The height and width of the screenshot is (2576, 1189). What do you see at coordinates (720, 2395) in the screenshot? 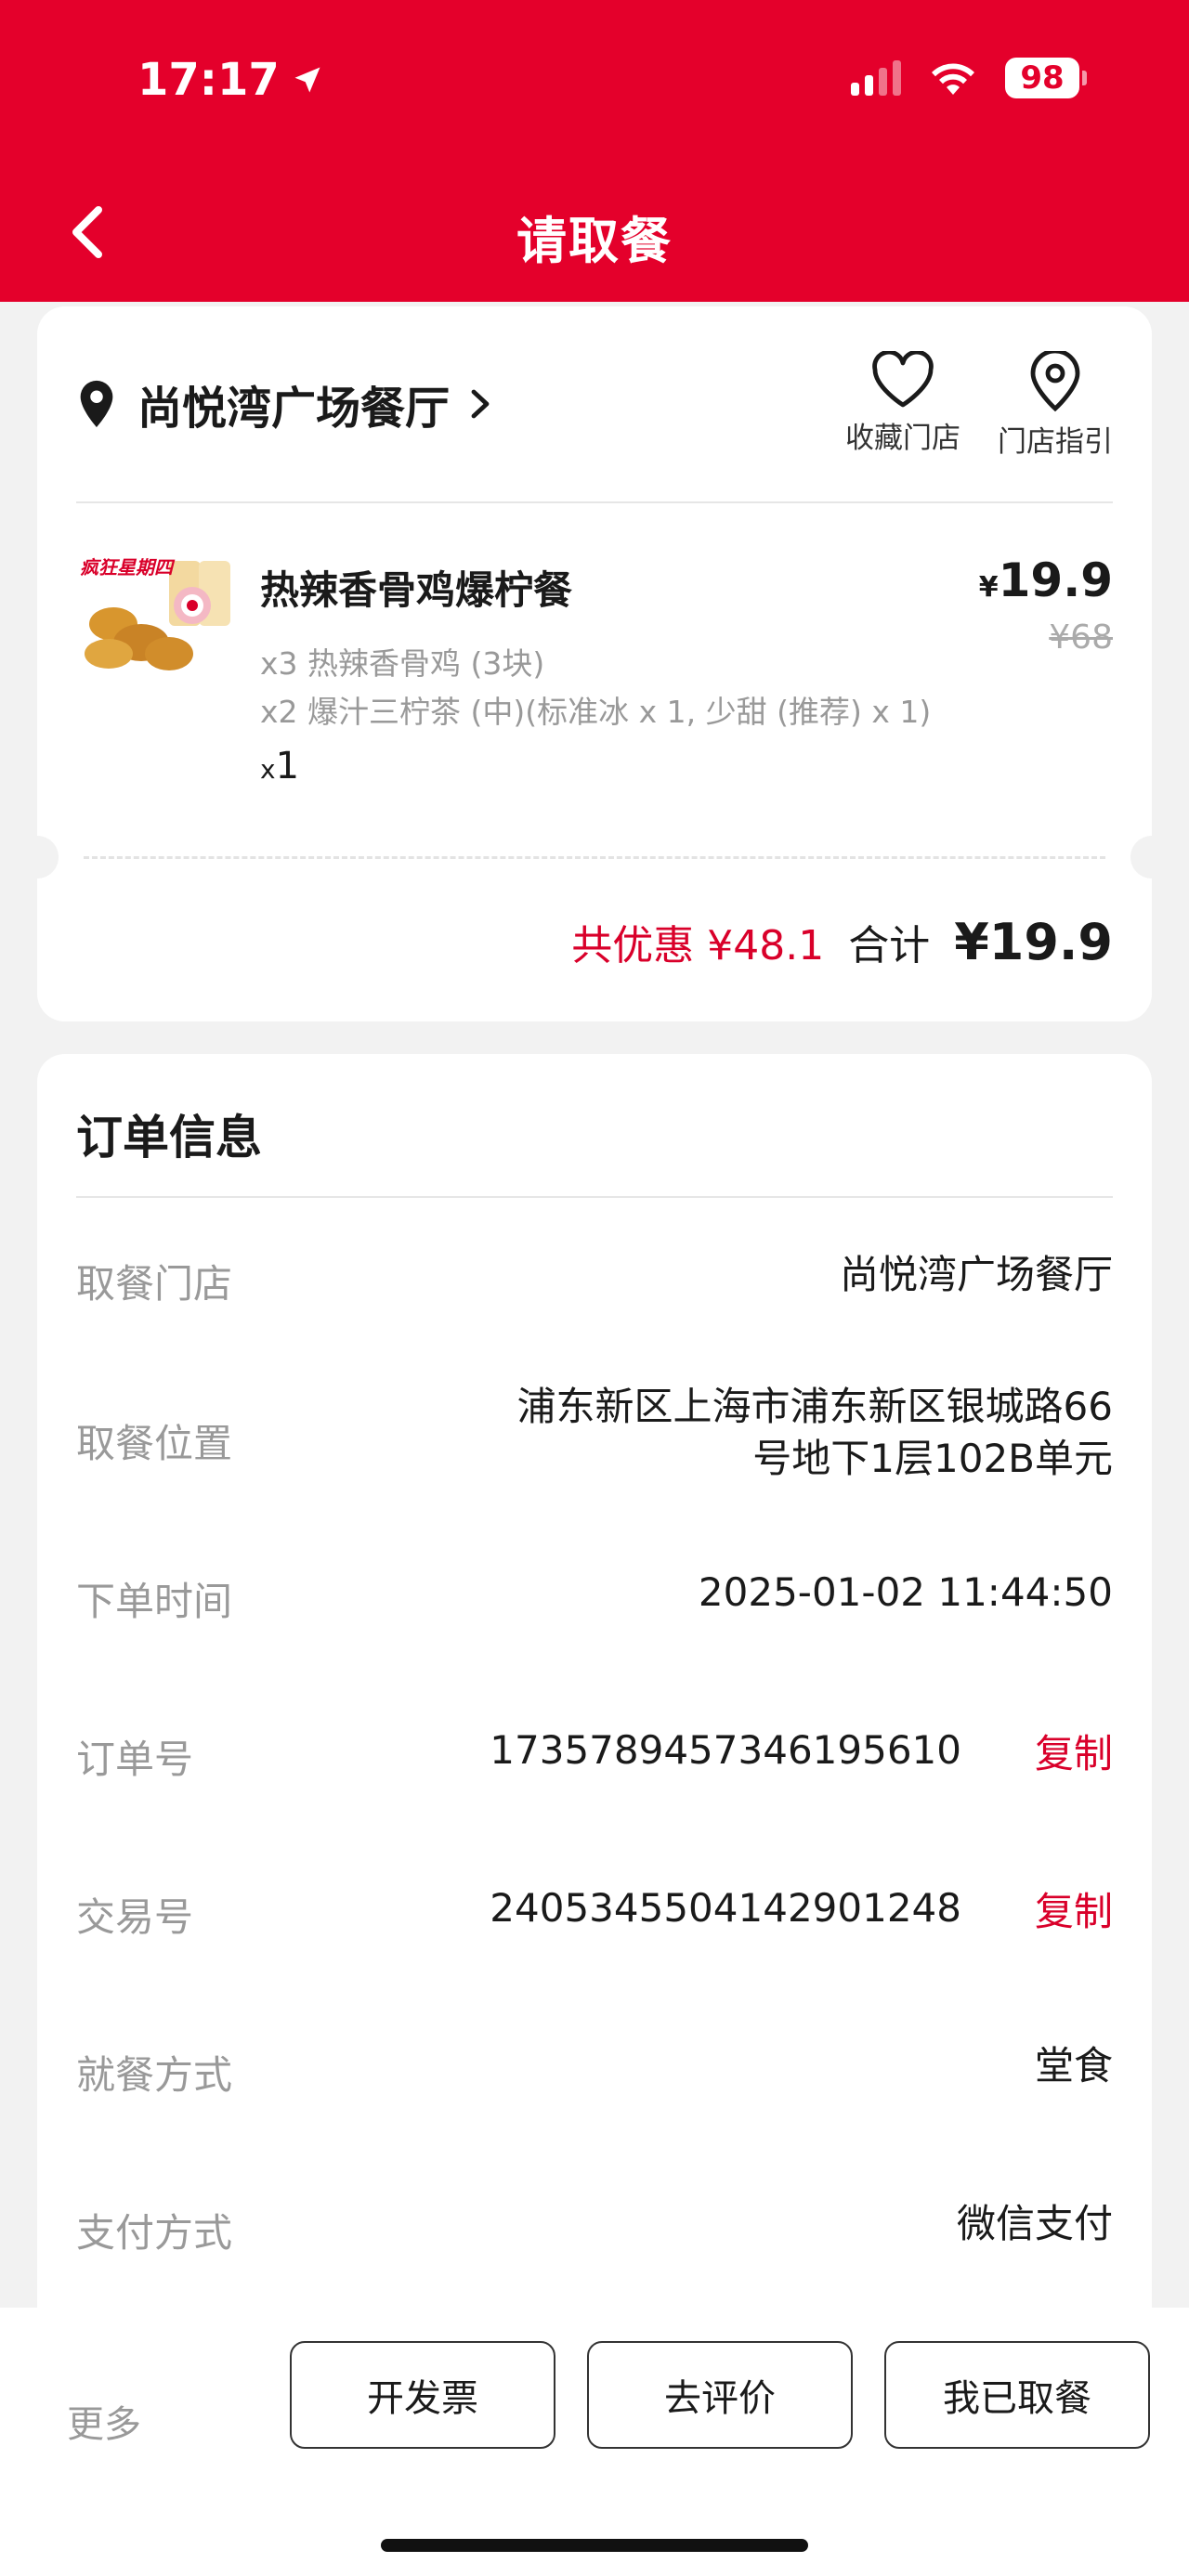
I see `review-button: 去评价` at bounding box center [720, 2395].